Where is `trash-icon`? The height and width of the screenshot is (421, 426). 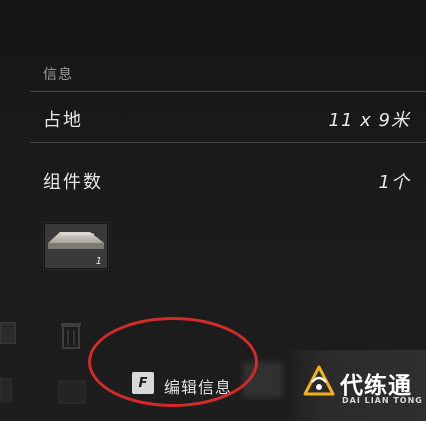 trash-icon is located at coordinates (71, 335).